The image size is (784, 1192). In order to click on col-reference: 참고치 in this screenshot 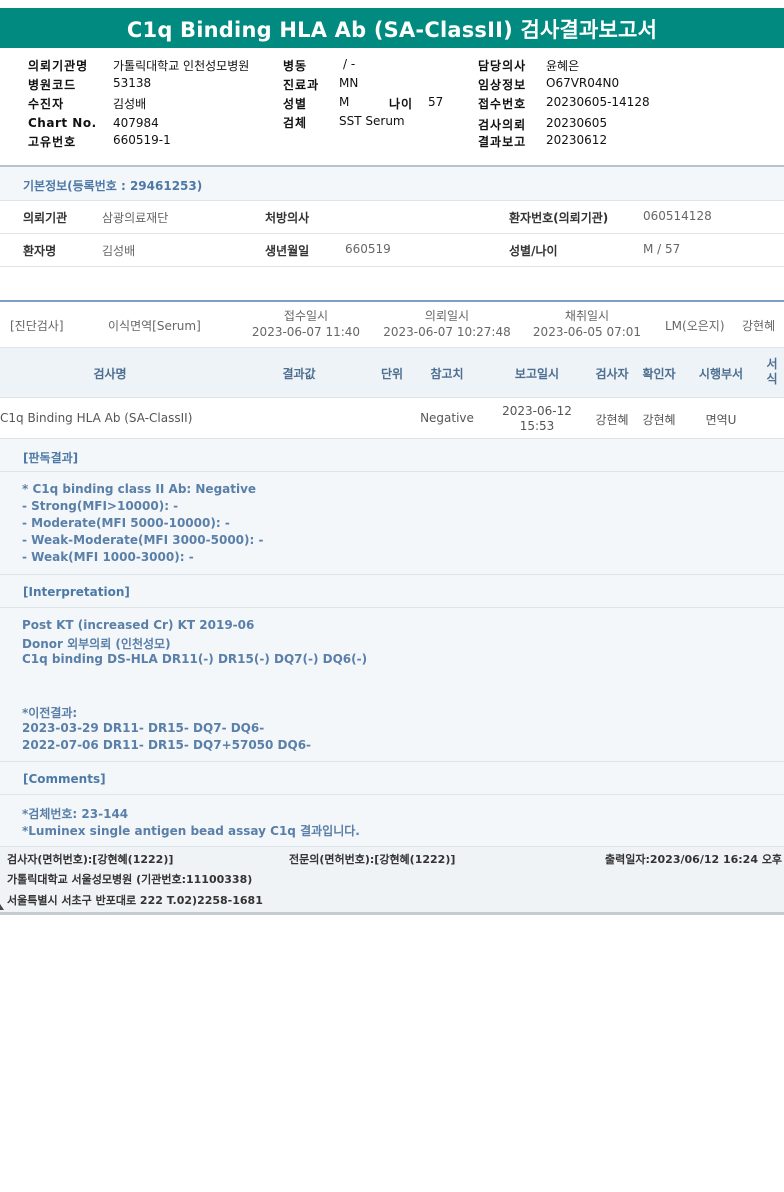, I will do `click(447, 374)`.